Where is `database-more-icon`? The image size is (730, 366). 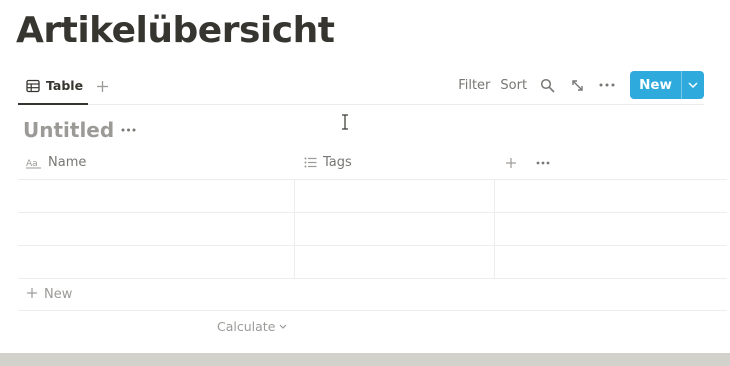
database-more-icon is located at coordinates (128, 130).